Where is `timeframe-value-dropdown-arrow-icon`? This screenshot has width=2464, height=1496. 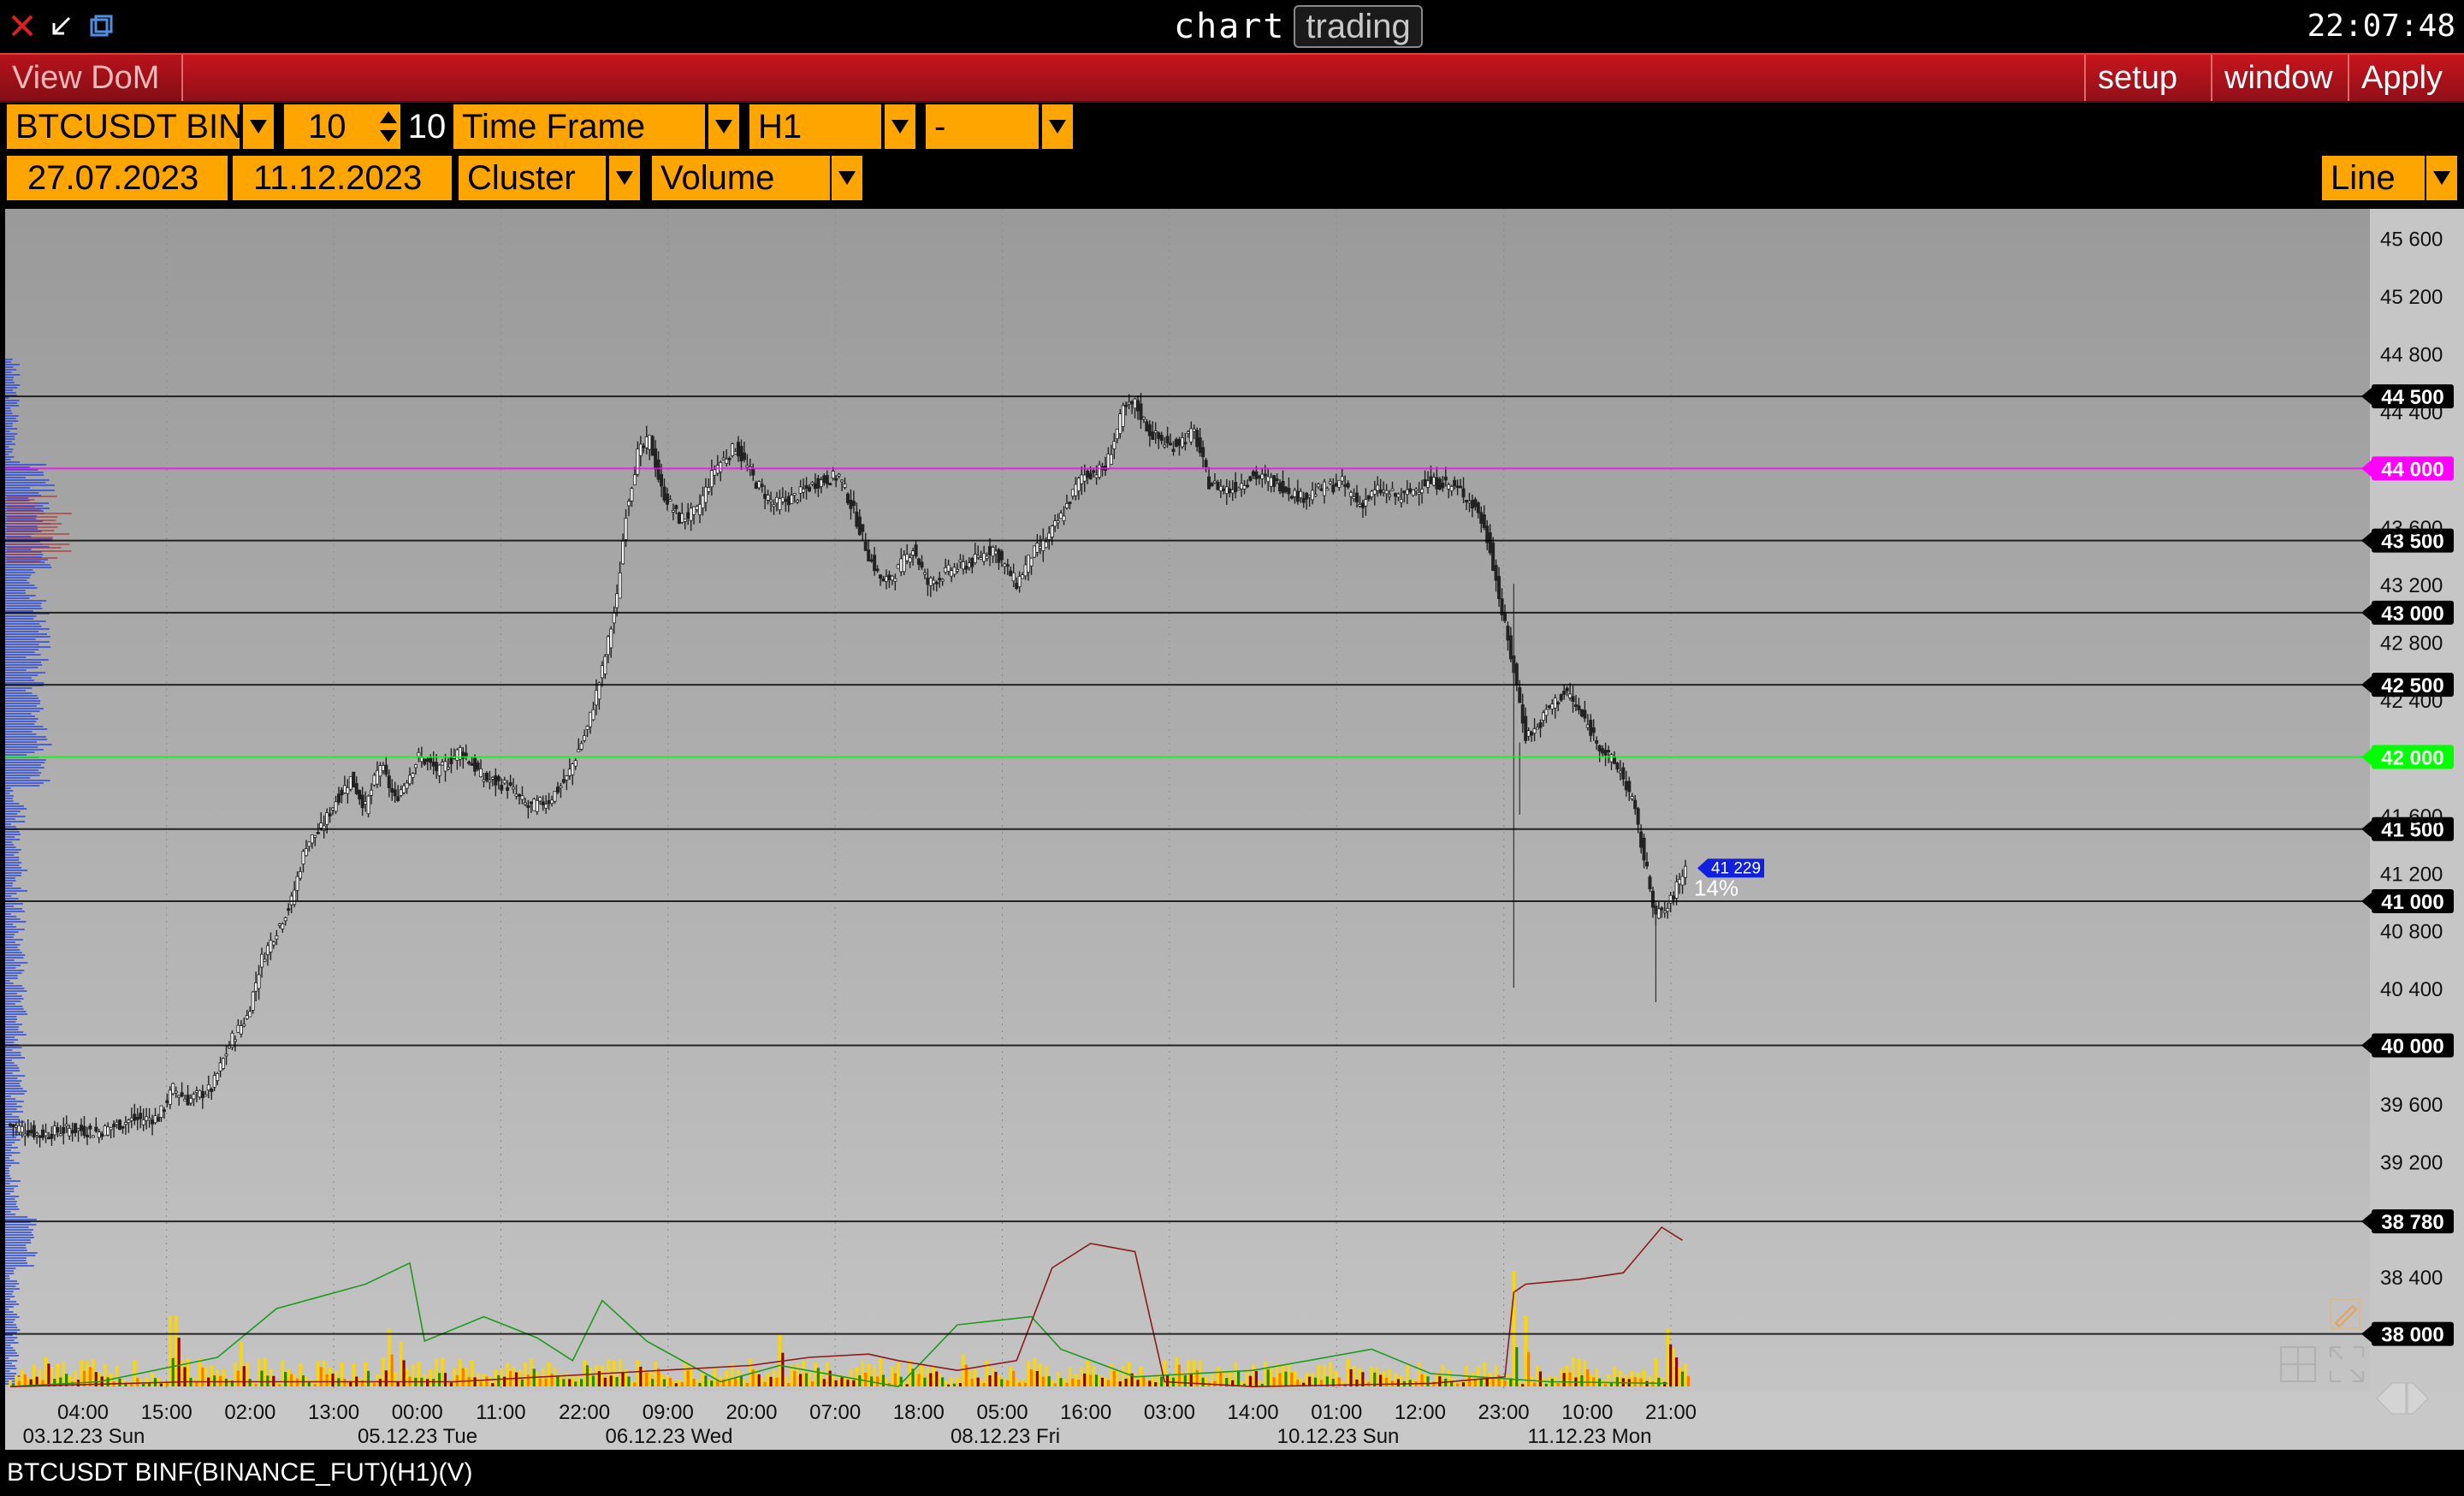
timeframe-value-dropdown-arrow-icon is located at coordinates (900, 127).